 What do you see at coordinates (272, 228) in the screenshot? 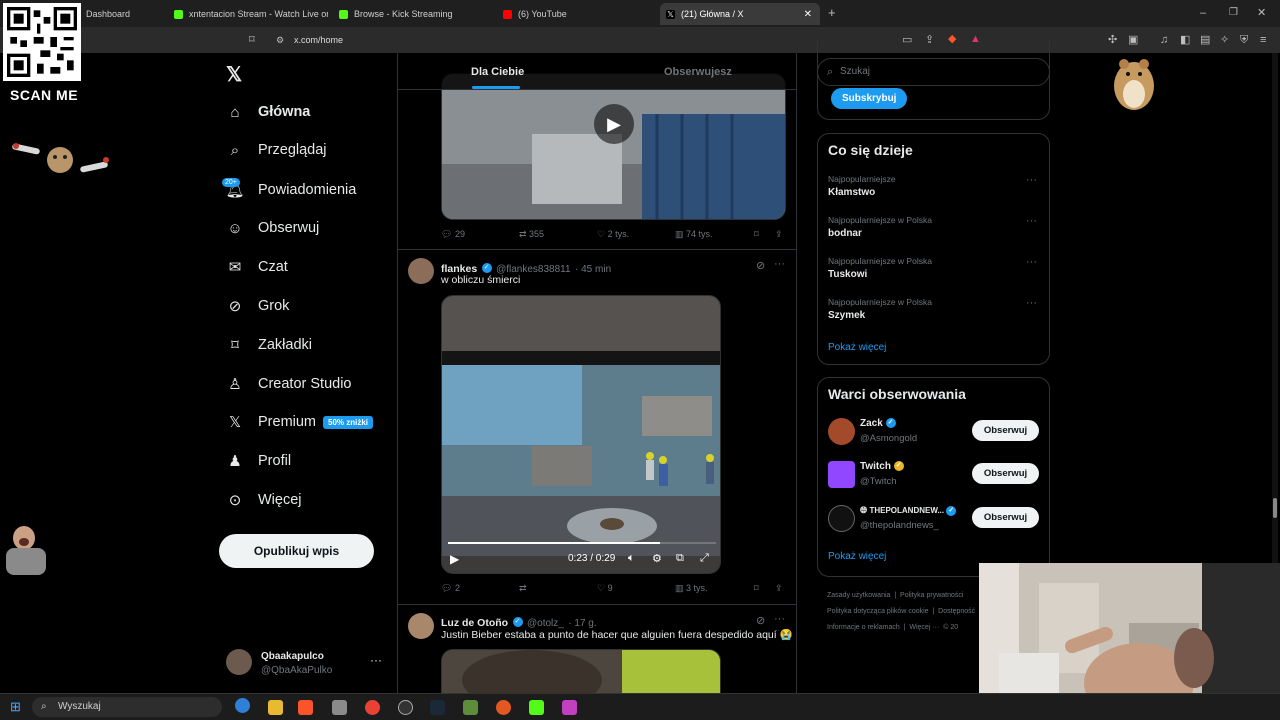
I see `nav-follow: ☺ Obserwuj` at bounding box center [272, 228].